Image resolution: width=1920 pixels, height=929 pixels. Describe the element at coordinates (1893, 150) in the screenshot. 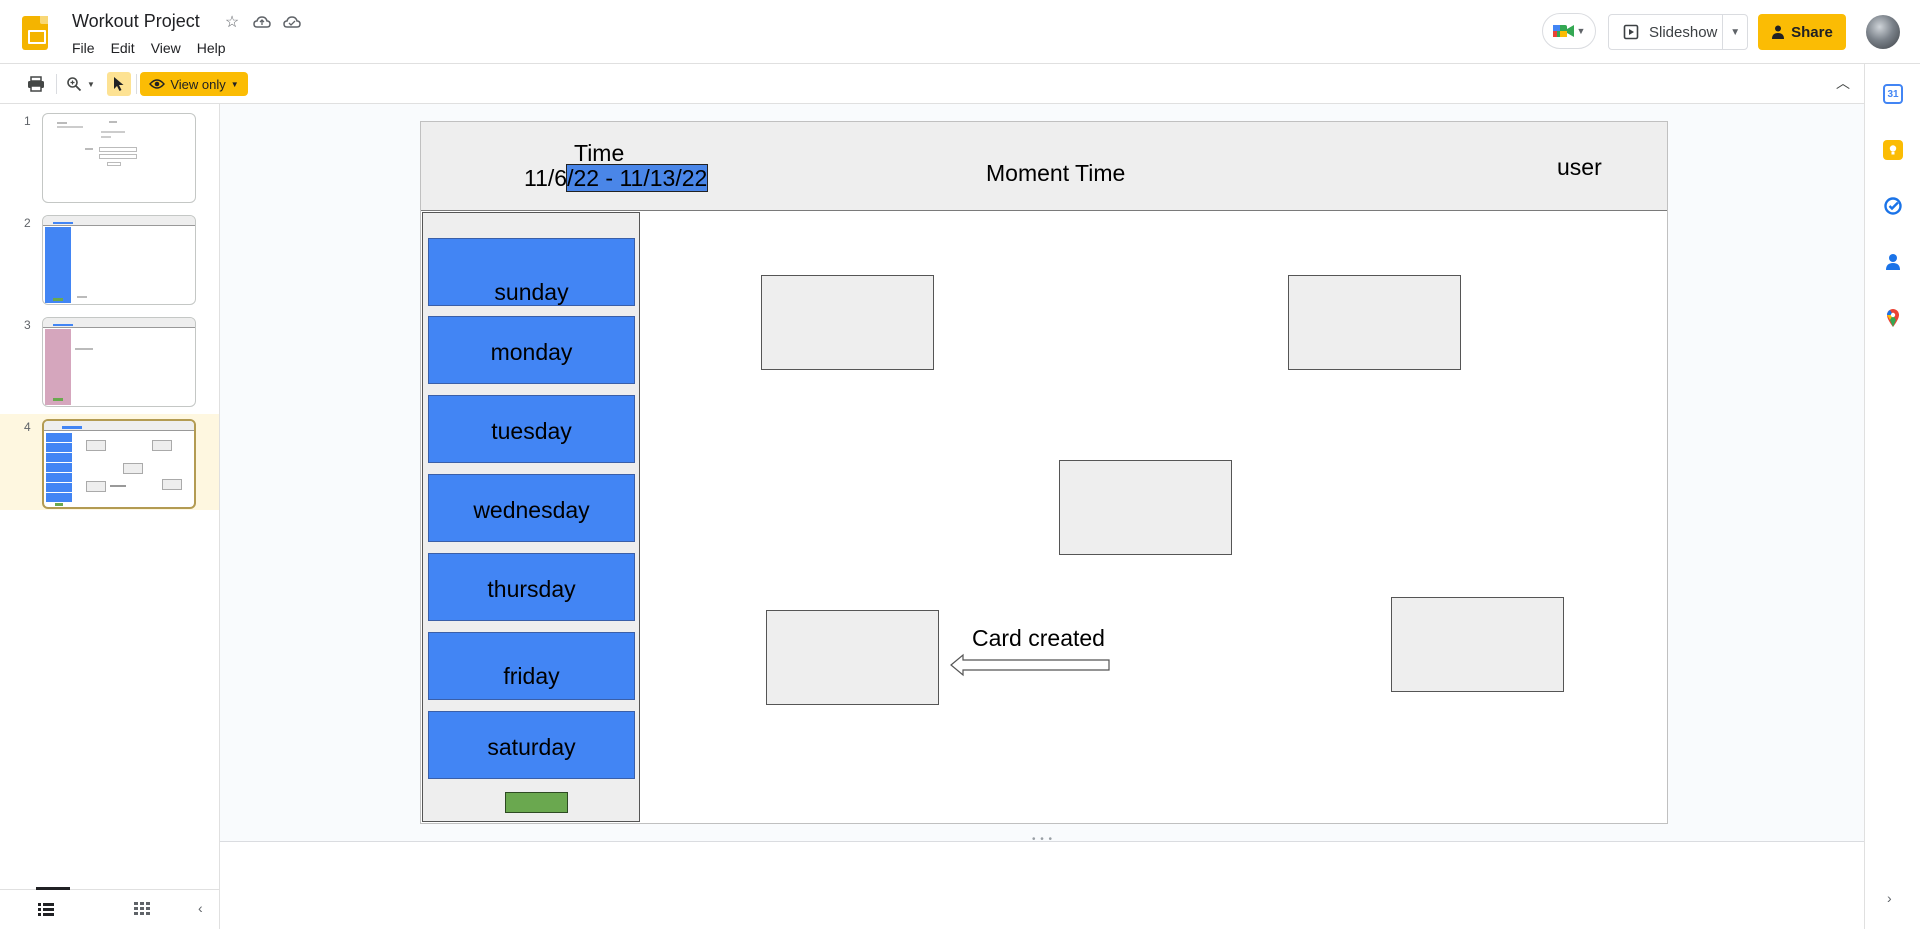

I see `keep-icon` at that location.